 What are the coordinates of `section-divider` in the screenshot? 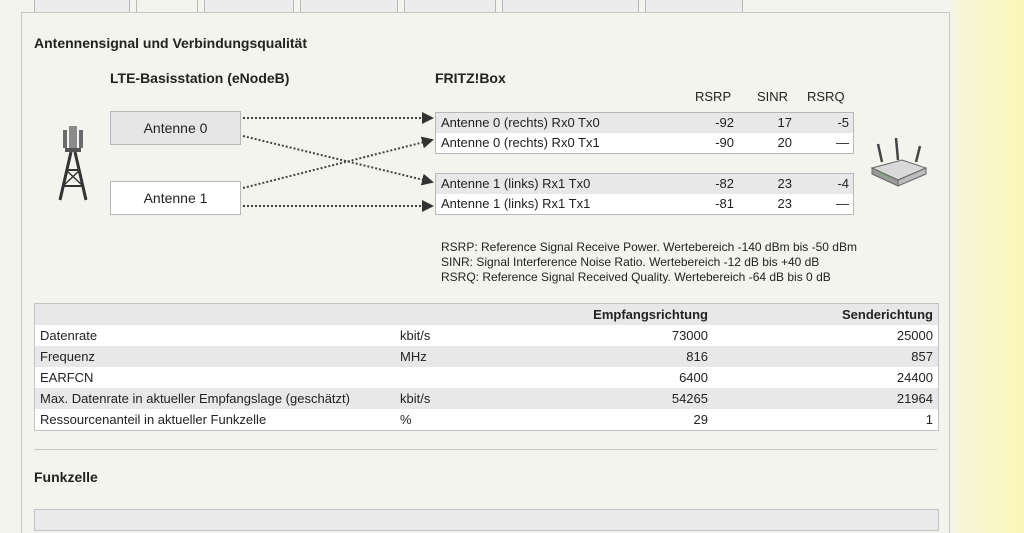 It's located at (485, 449).